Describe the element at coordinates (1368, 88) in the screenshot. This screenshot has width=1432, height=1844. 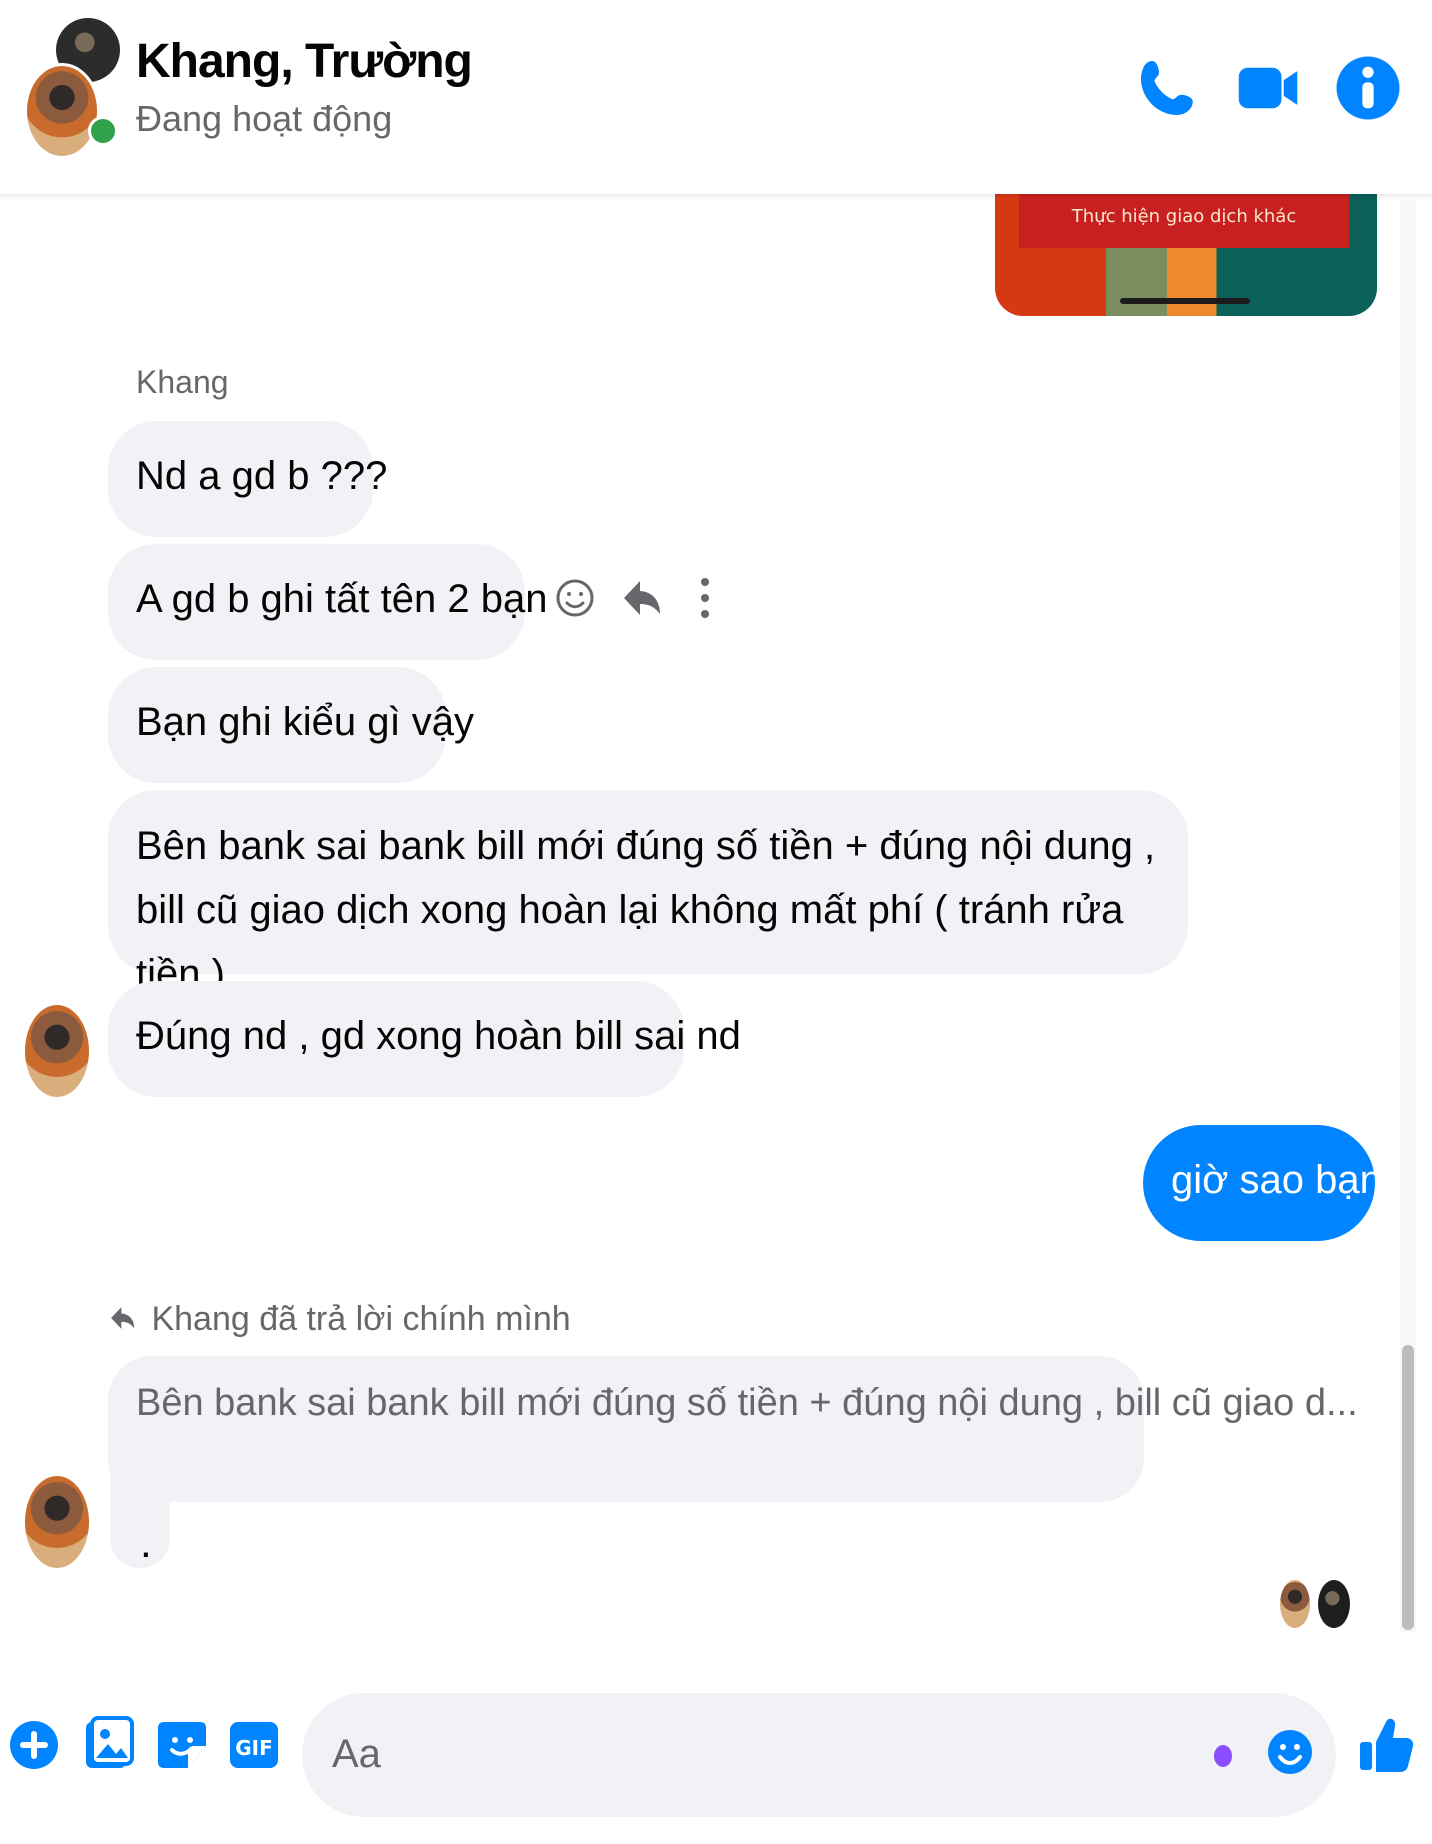
I see `info-icon` at that location.